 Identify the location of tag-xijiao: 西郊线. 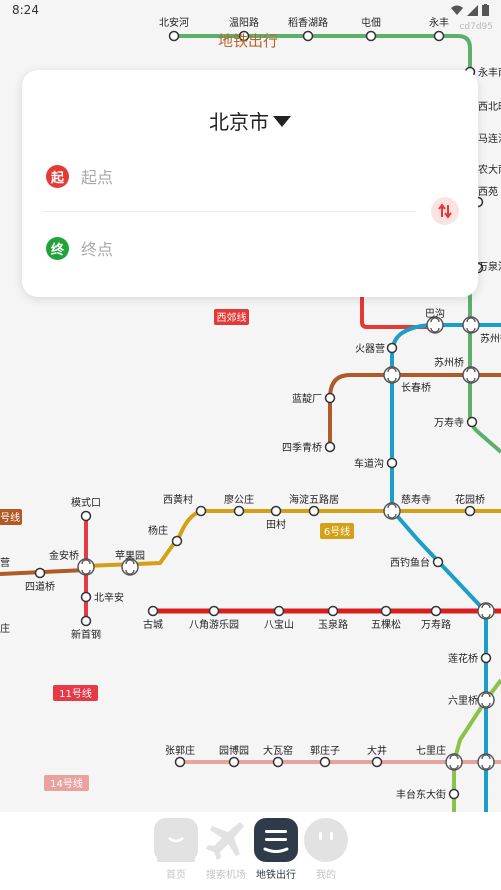
(232, 317).